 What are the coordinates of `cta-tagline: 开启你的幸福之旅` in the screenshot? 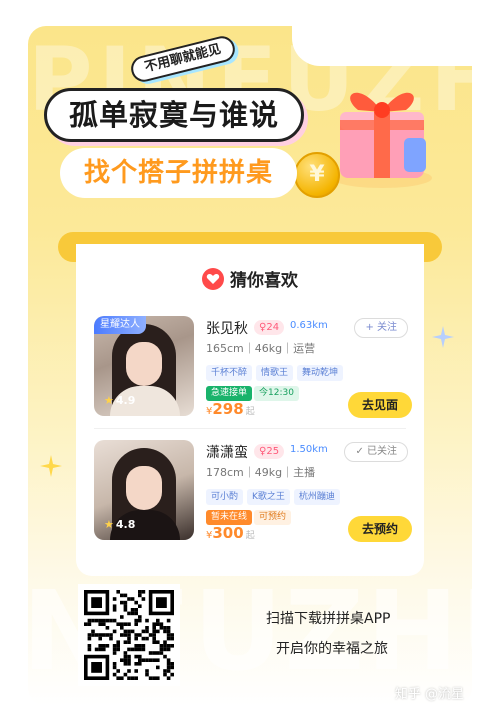 It's located at (332, 649).